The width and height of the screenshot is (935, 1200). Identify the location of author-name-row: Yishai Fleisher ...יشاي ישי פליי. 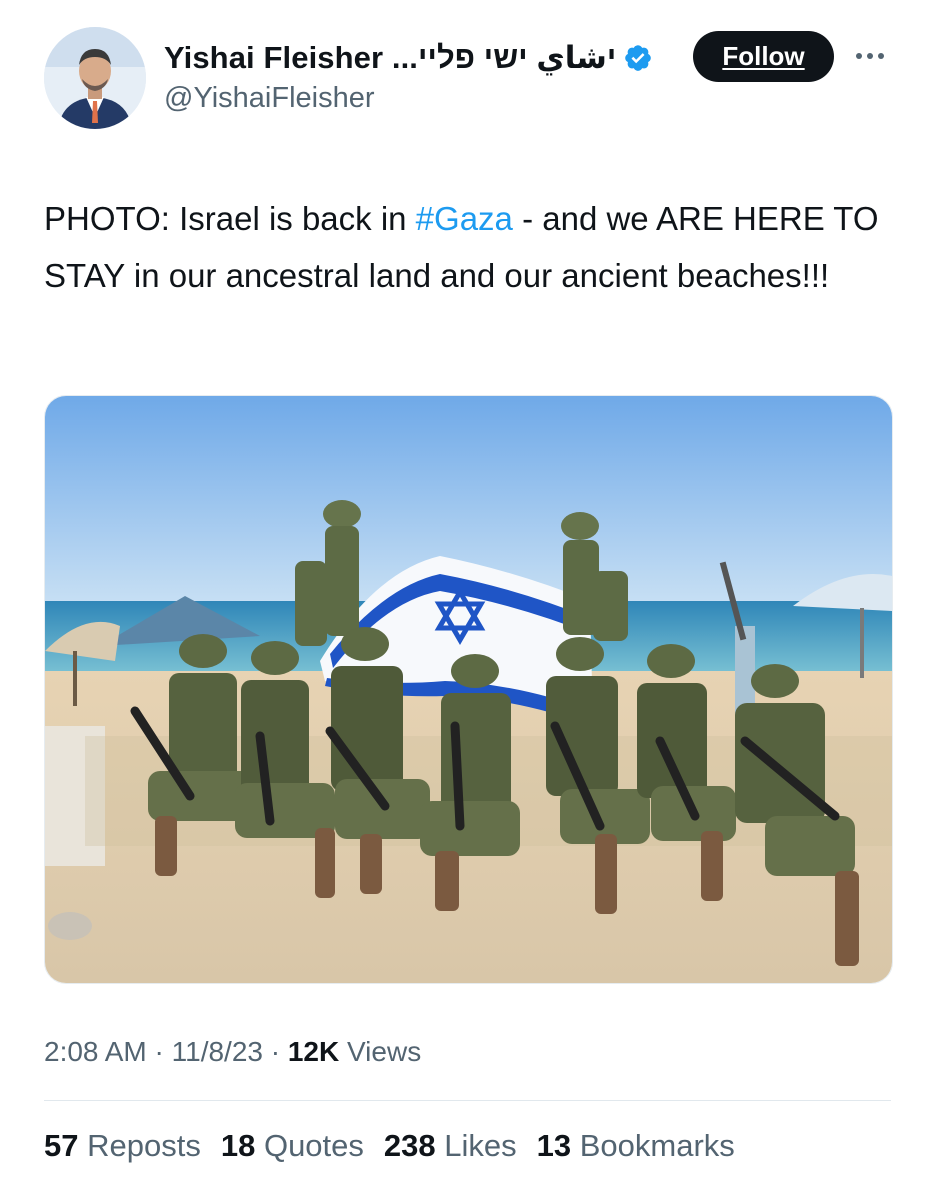
(408, 58).